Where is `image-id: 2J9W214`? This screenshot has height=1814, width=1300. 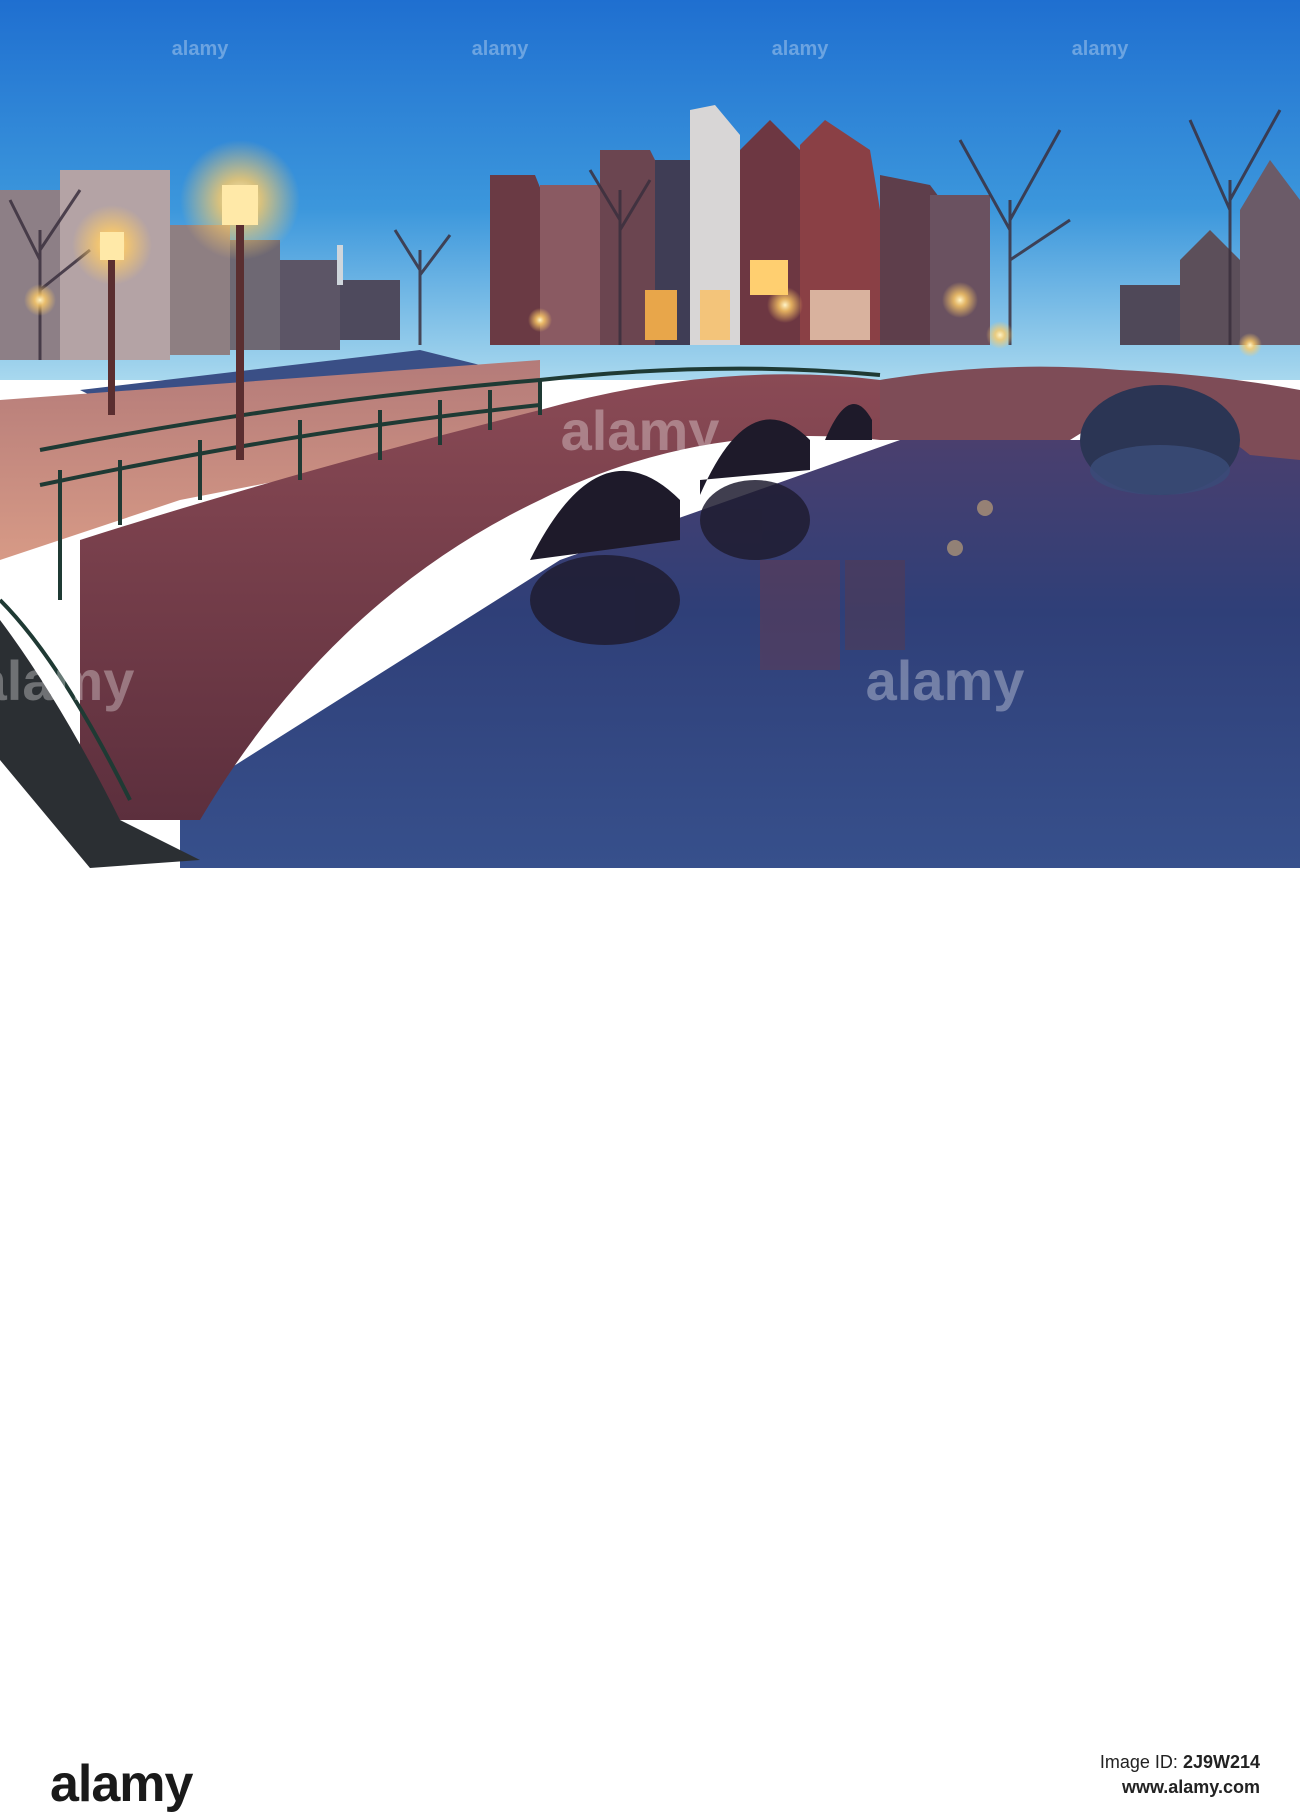 image-id: 2J9W214 is located at coordinates (1221, 1762).